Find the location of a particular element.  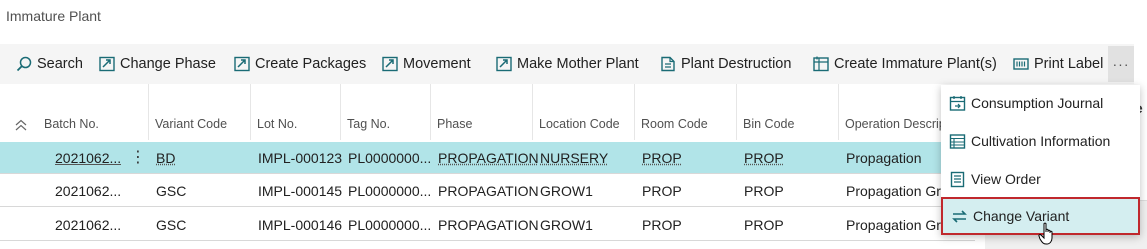

hand-cursor-icon is located at coordinates (1048, 234).